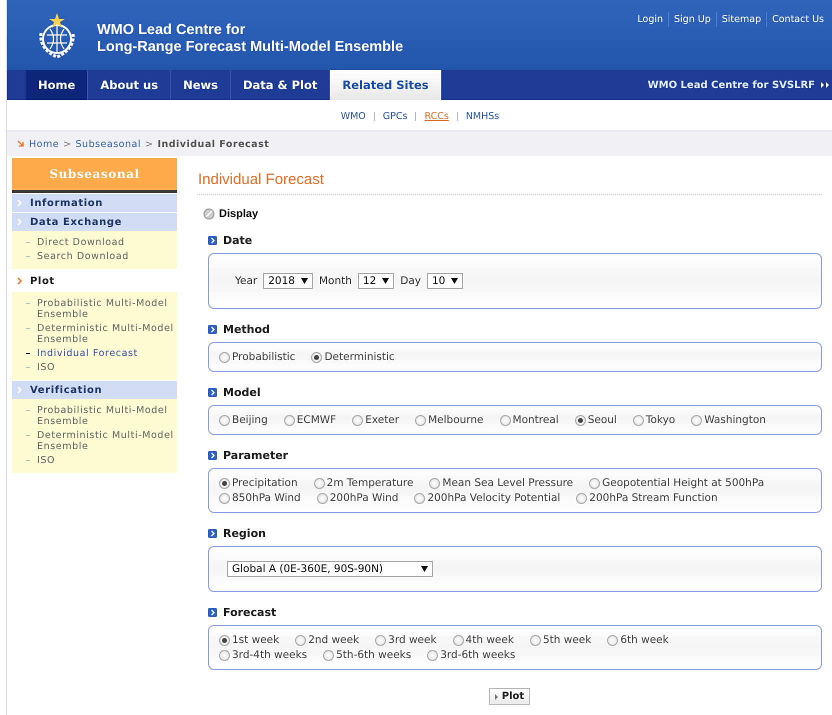  I want to click on field-label: Year, so click(246, 281).